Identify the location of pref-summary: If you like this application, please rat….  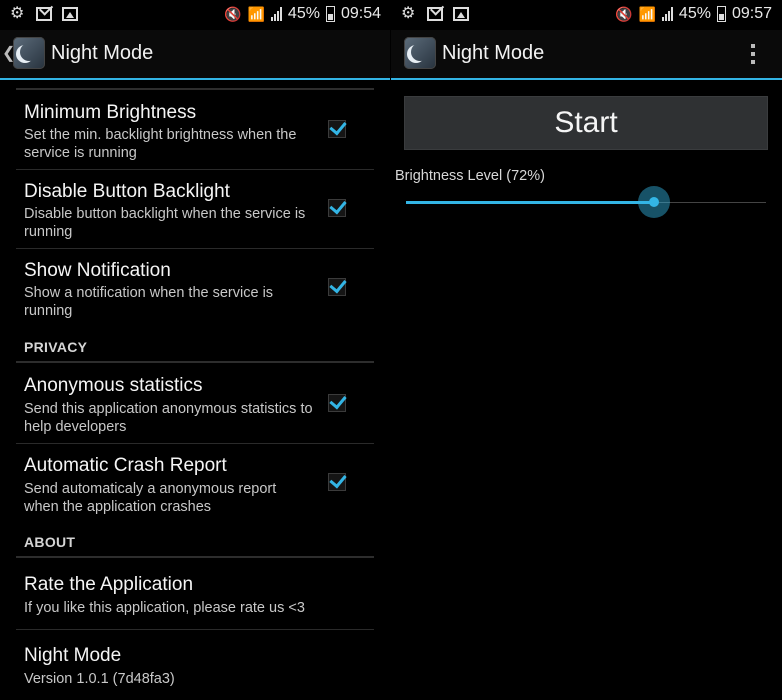
(164, 608).